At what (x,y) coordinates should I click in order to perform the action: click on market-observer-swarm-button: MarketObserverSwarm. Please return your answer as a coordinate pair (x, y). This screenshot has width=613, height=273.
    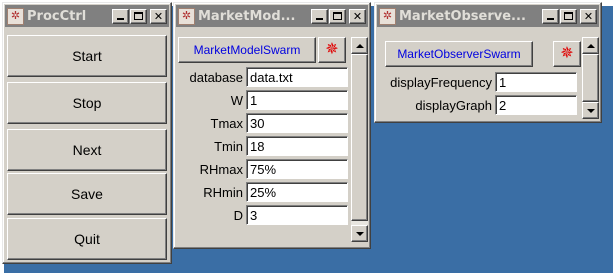
    Looking at the image, I should click on (459, 54).